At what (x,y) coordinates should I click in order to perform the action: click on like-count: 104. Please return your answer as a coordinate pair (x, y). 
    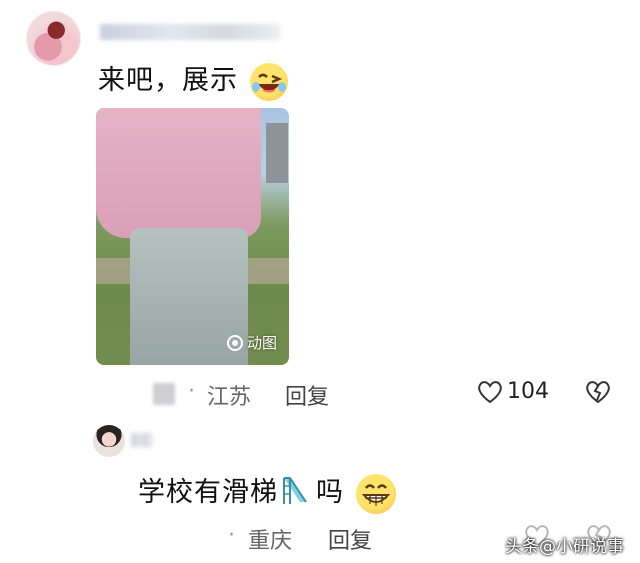
    Looking at the image, I should click on (528, 391).